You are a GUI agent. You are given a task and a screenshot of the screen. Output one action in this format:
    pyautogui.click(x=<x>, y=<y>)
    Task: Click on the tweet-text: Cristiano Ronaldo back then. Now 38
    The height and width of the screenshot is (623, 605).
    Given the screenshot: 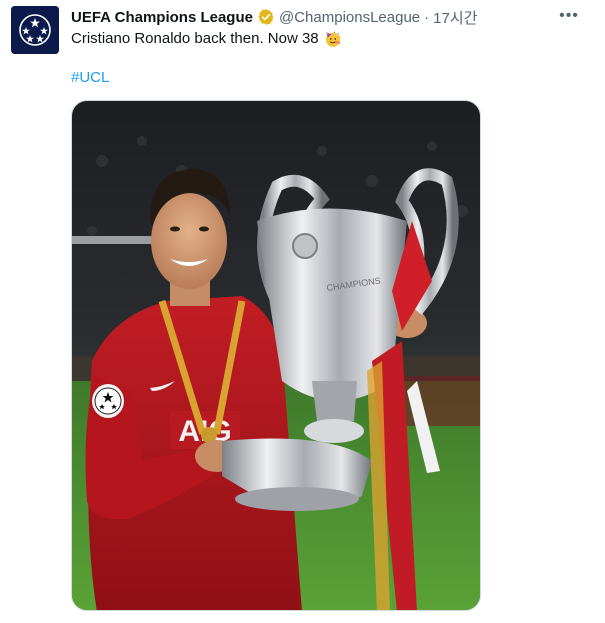 What is the action you would take?
    pyautogui.click(x=206, y=39)
    